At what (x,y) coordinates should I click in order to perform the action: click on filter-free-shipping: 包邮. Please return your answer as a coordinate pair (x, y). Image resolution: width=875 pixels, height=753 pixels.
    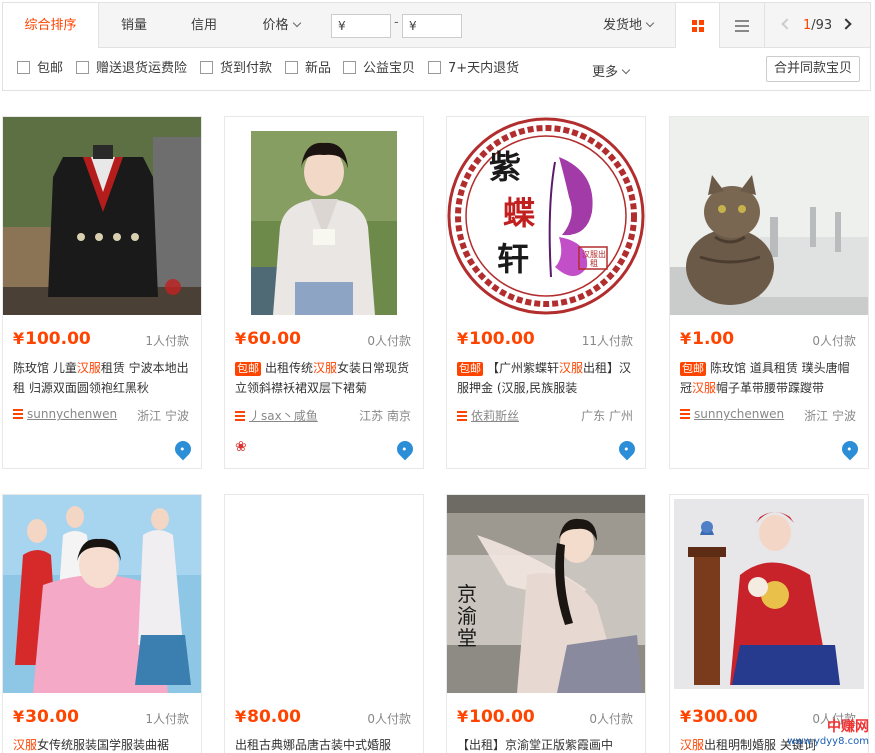
    Looking at the image, I should click on (40, 69).